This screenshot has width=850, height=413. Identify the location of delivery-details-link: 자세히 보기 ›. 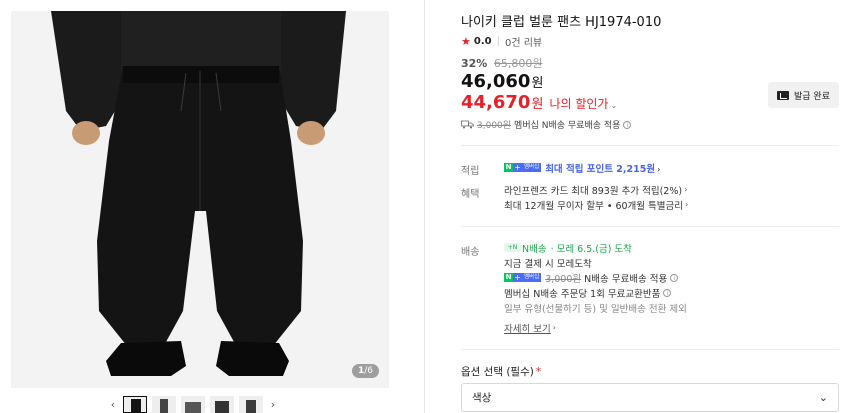
(595, 327).